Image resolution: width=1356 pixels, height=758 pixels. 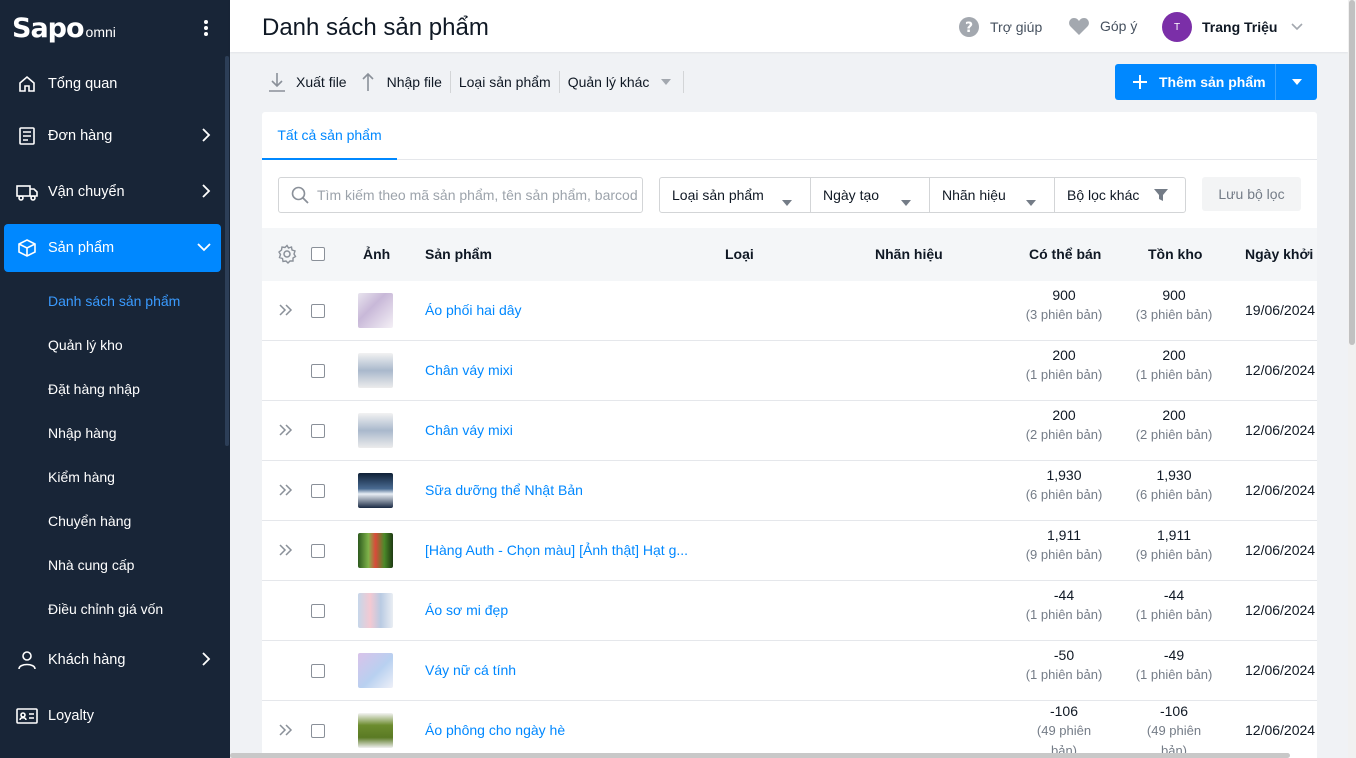 I want to click on help-link: ? Trợ giúp, so click(x=1000, y=27).